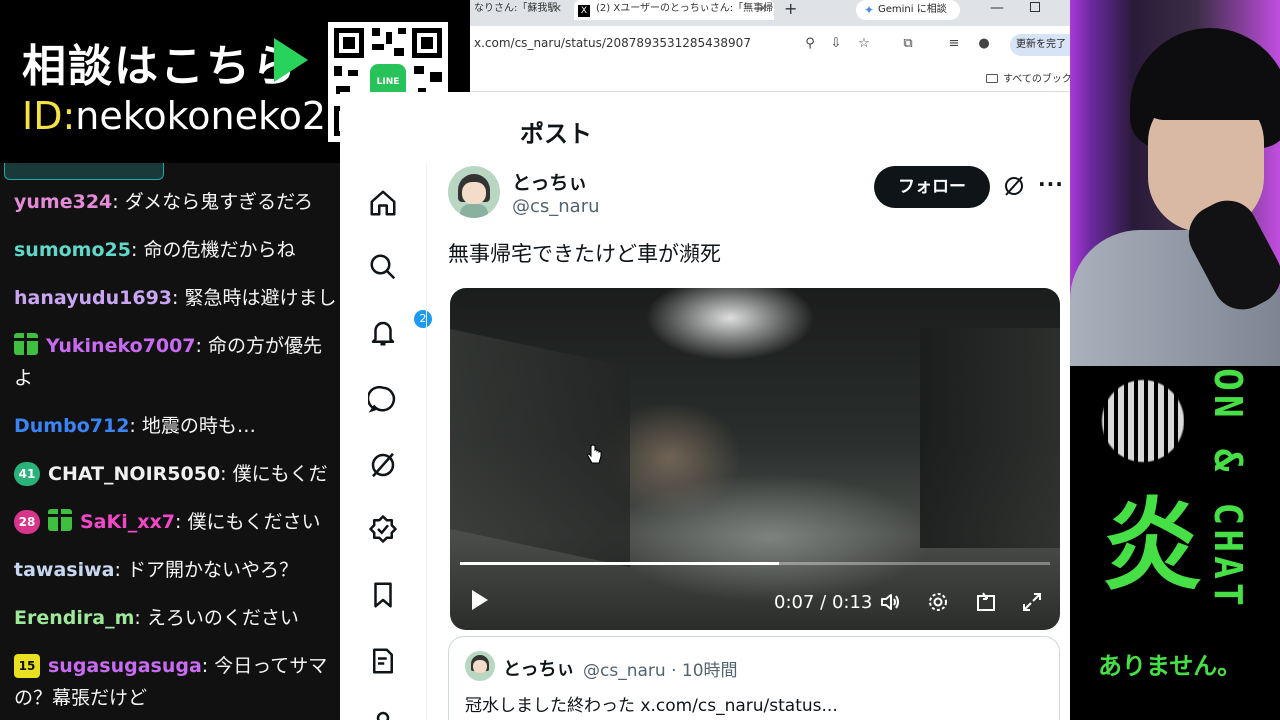 This screenshot has height=720, width=1280. Describe the element at coordinates (556, 134) in the screenshot. I see `page-title: ポスト` at that location.